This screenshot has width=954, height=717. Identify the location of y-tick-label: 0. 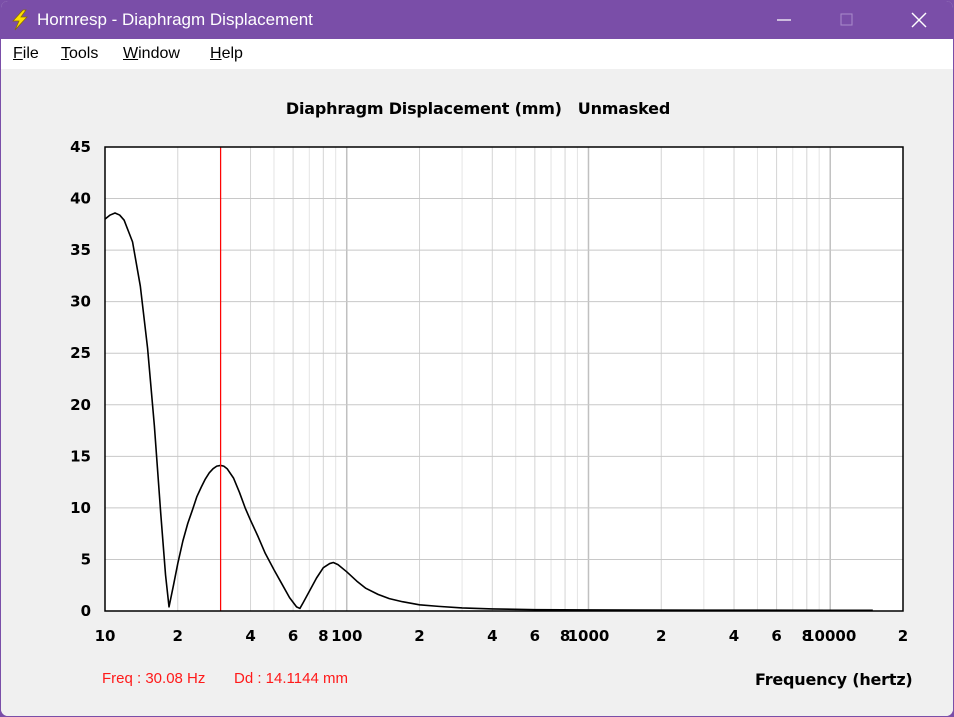
(86, 611).